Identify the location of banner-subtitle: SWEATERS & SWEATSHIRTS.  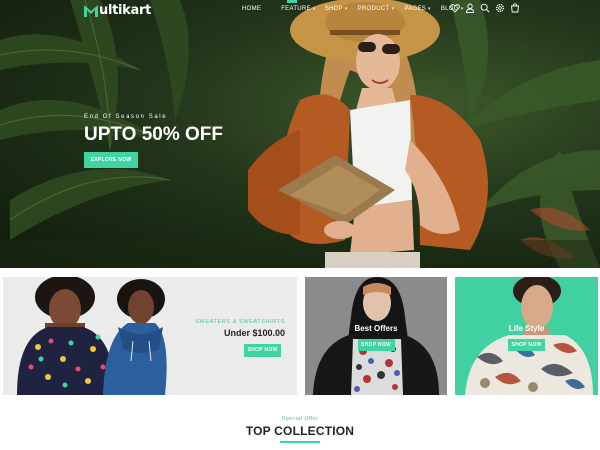
(240, 322).